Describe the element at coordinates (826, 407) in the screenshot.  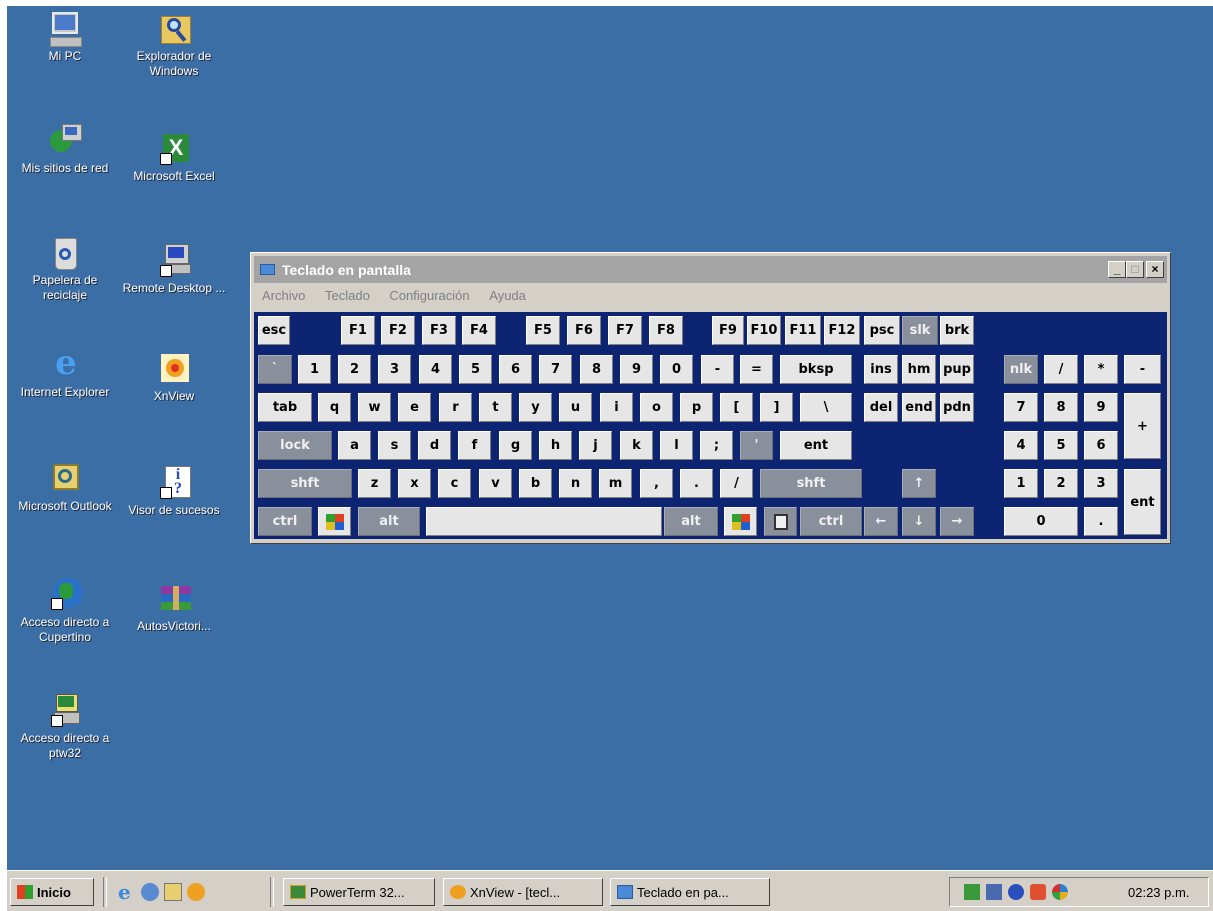
I see `key-backslash: \` at that location.